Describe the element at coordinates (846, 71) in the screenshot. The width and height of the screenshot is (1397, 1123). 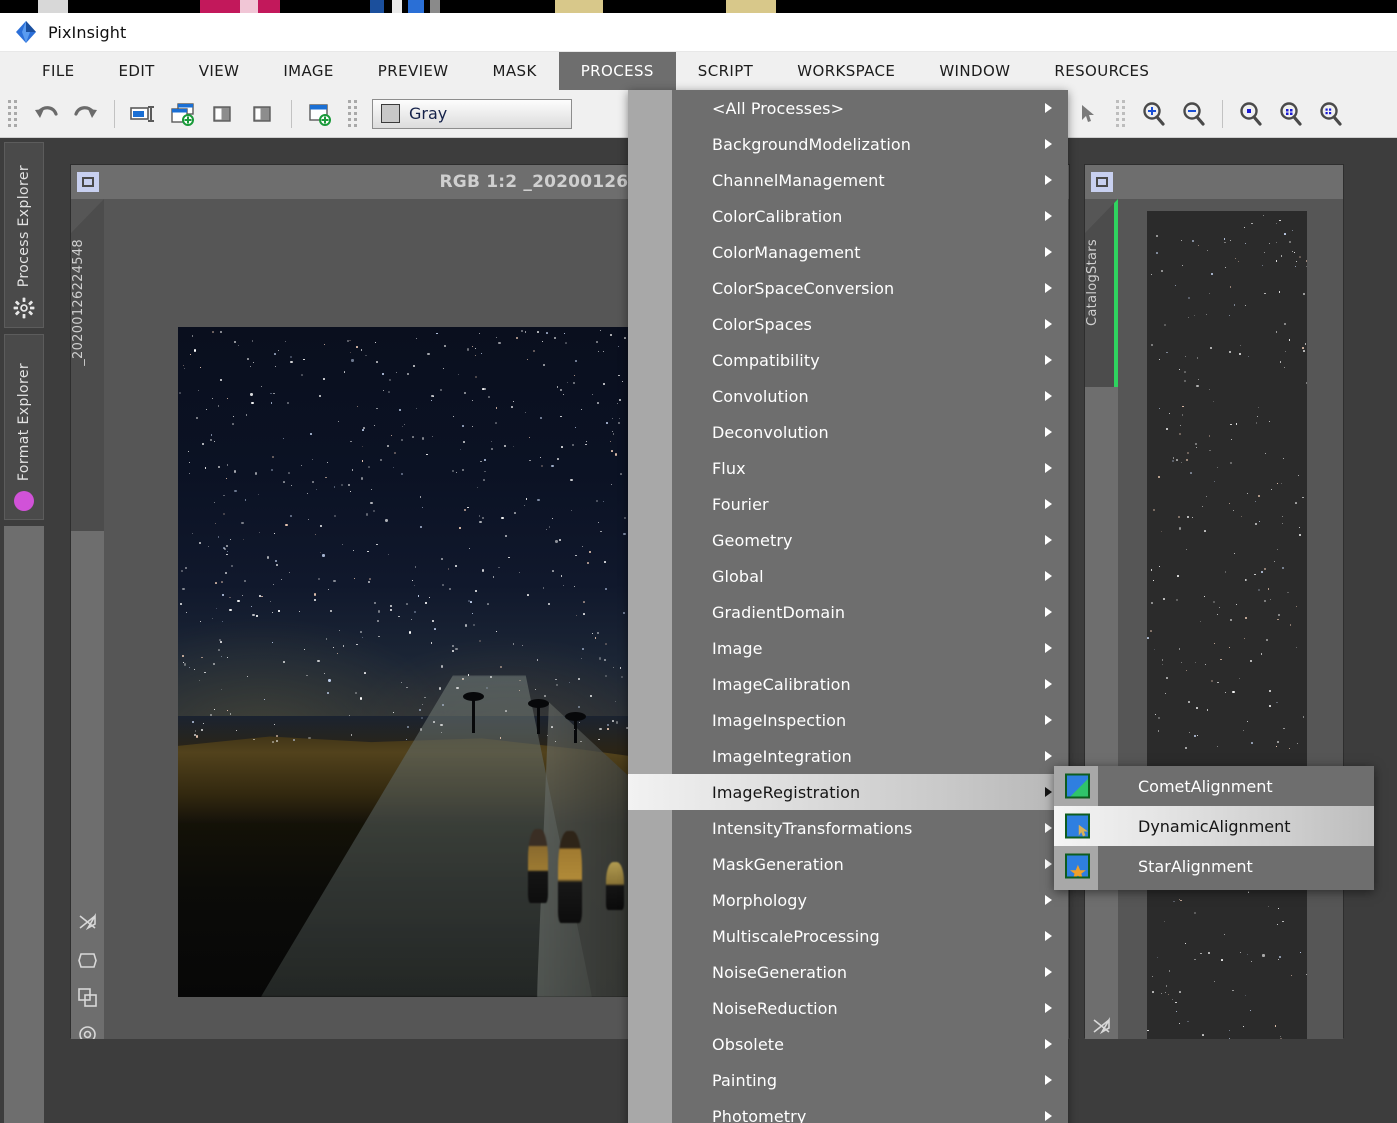
I see `menubar-item-workspace: WORKSPACE` at that location.